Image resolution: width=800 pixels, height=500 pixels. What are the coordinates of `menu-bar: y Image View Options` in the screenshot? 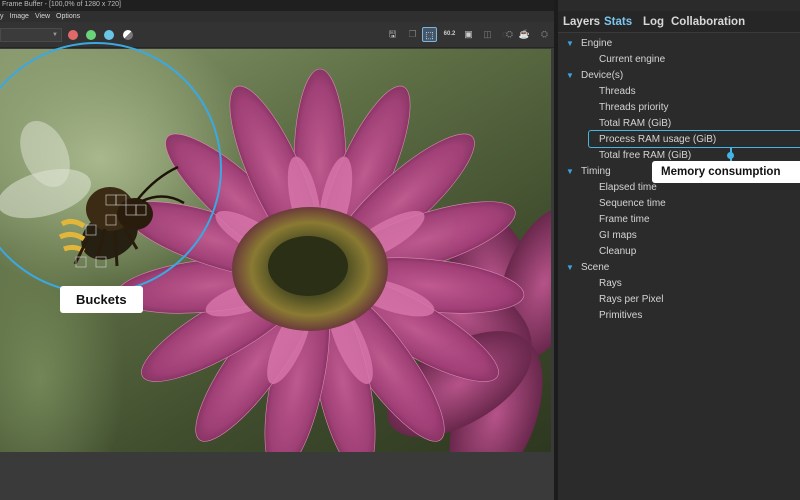 It's located at (279, 16).